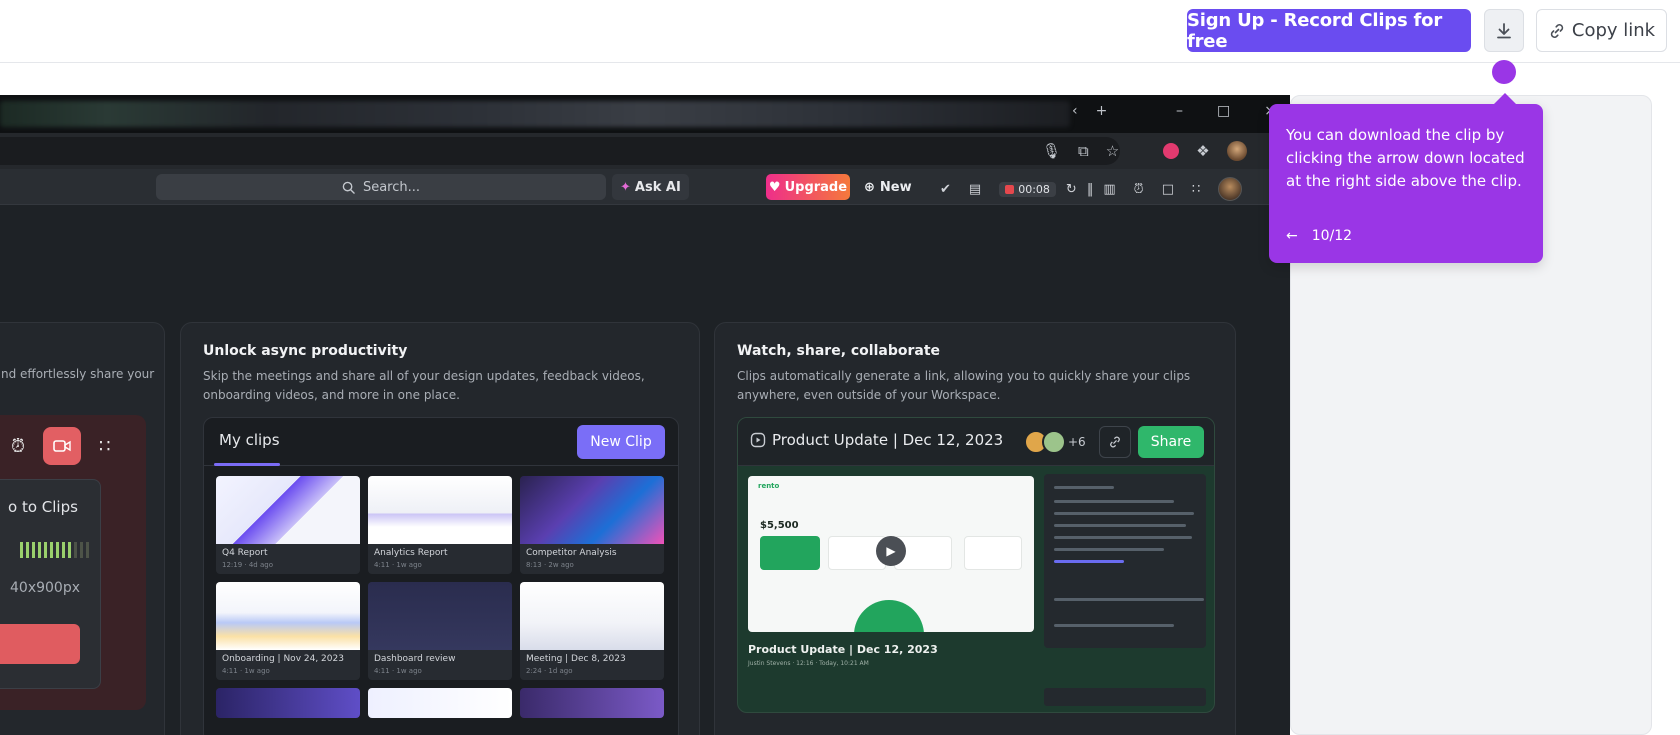  I want to click on browser-address-bar: 🎙︎ ⧉ ☆ ❖, so click(645, 151).